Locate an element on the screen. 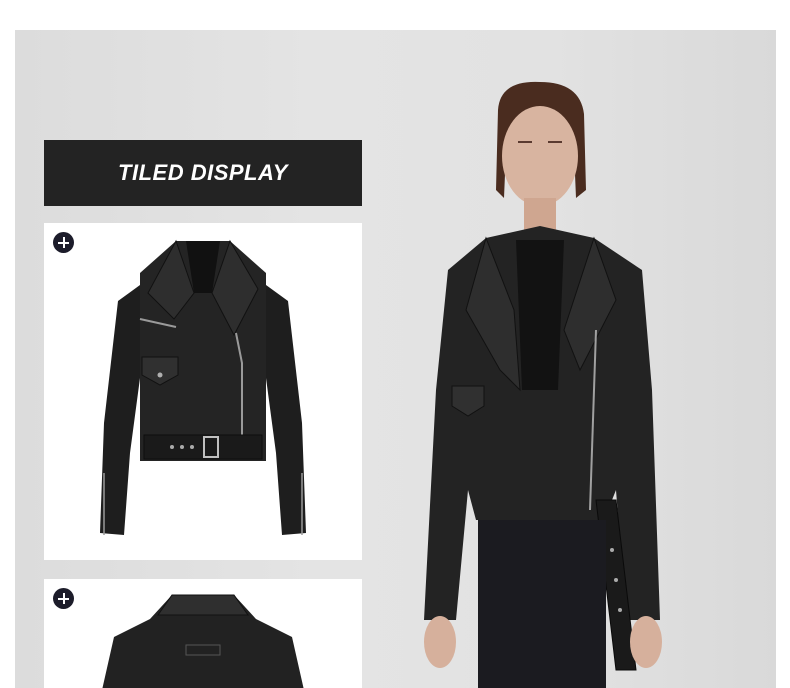 This screenshot has height=688, width=790. banner-title: TILED DISPLAY is located at coordinates (203, 172).